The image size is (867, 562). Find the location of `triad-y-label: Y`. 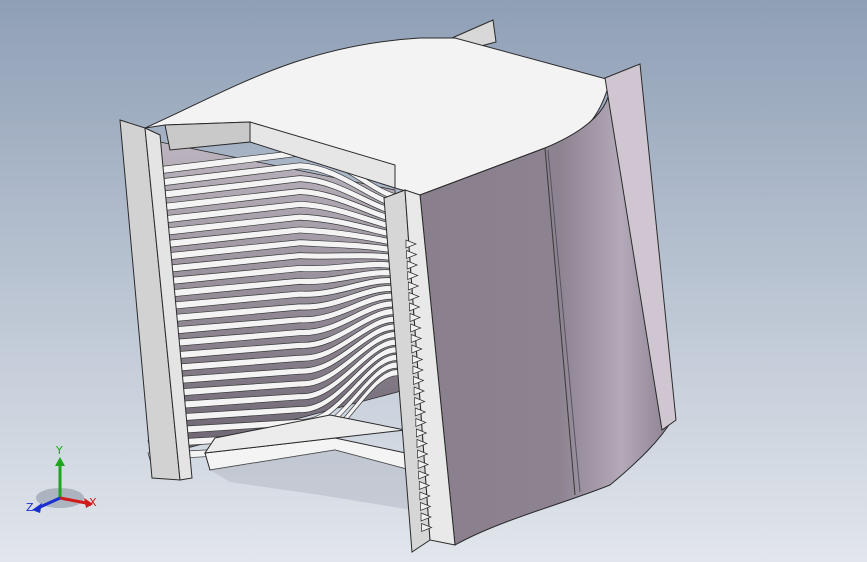

triad-y-label: Y is located at coordinates (59, 450).